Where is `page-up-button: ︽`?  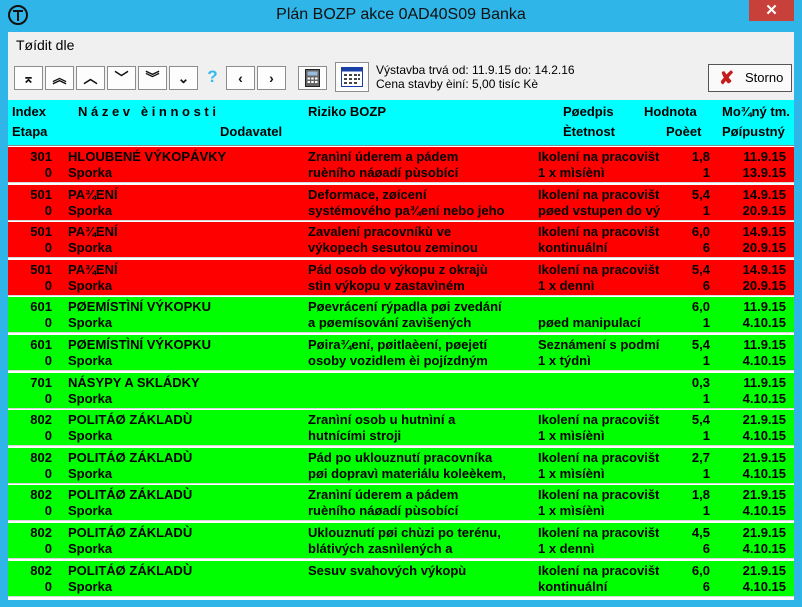
page-up-button: ︽ is located at coordinates (59, 78).